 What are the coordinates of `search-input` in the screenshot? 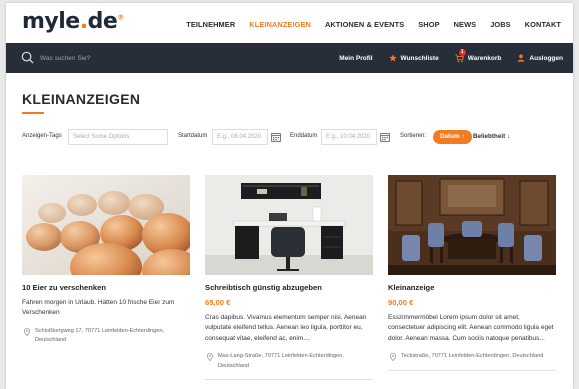 It's located at (140, 58).